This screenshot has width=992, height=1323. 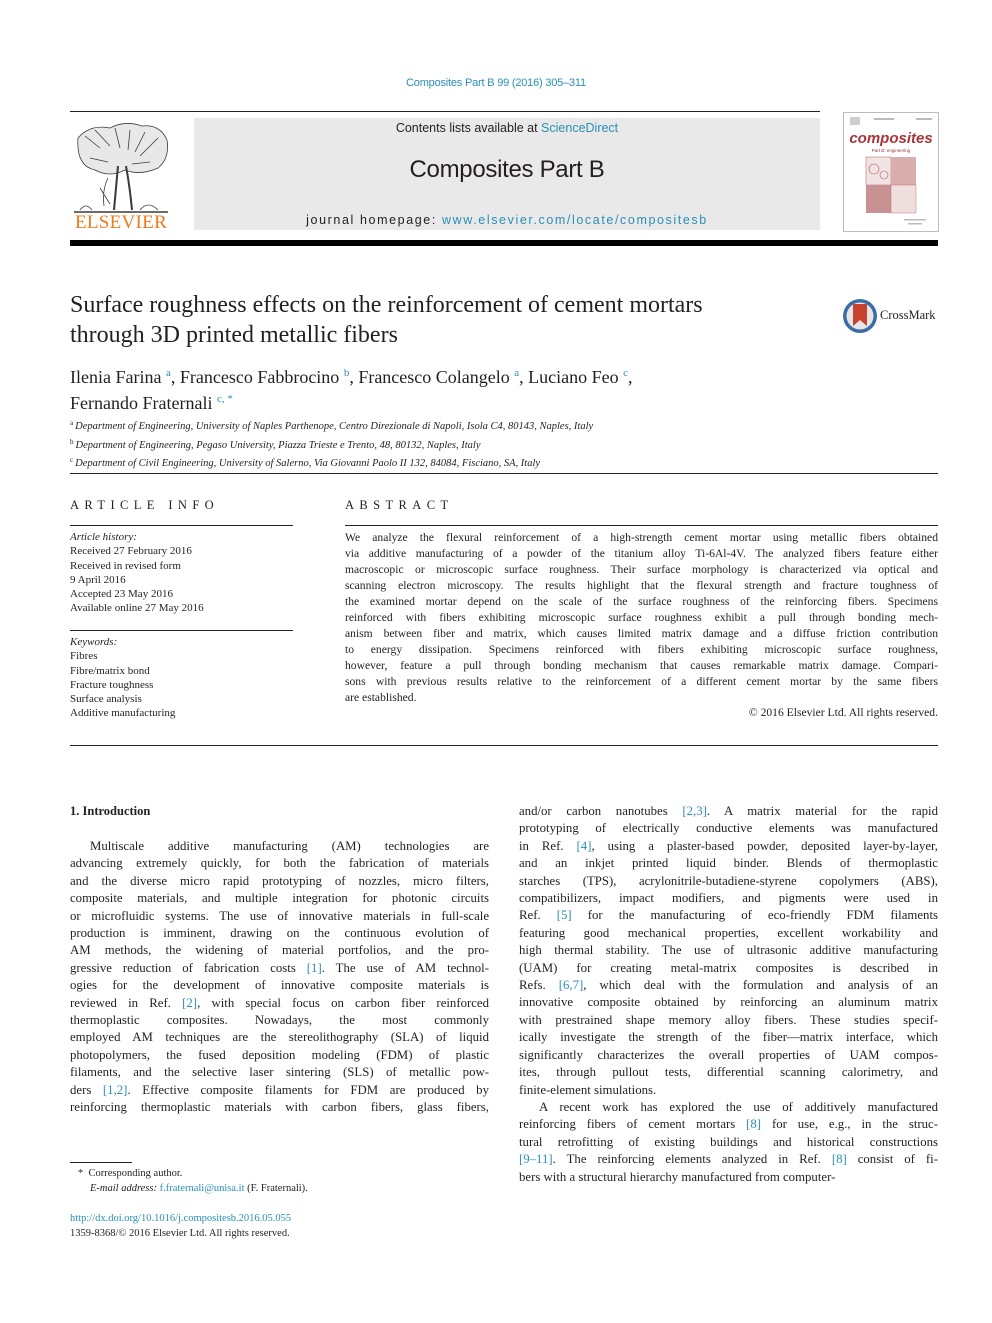 I want to click on author-name: Fernando Fraternali, so click(x=141, y=403).